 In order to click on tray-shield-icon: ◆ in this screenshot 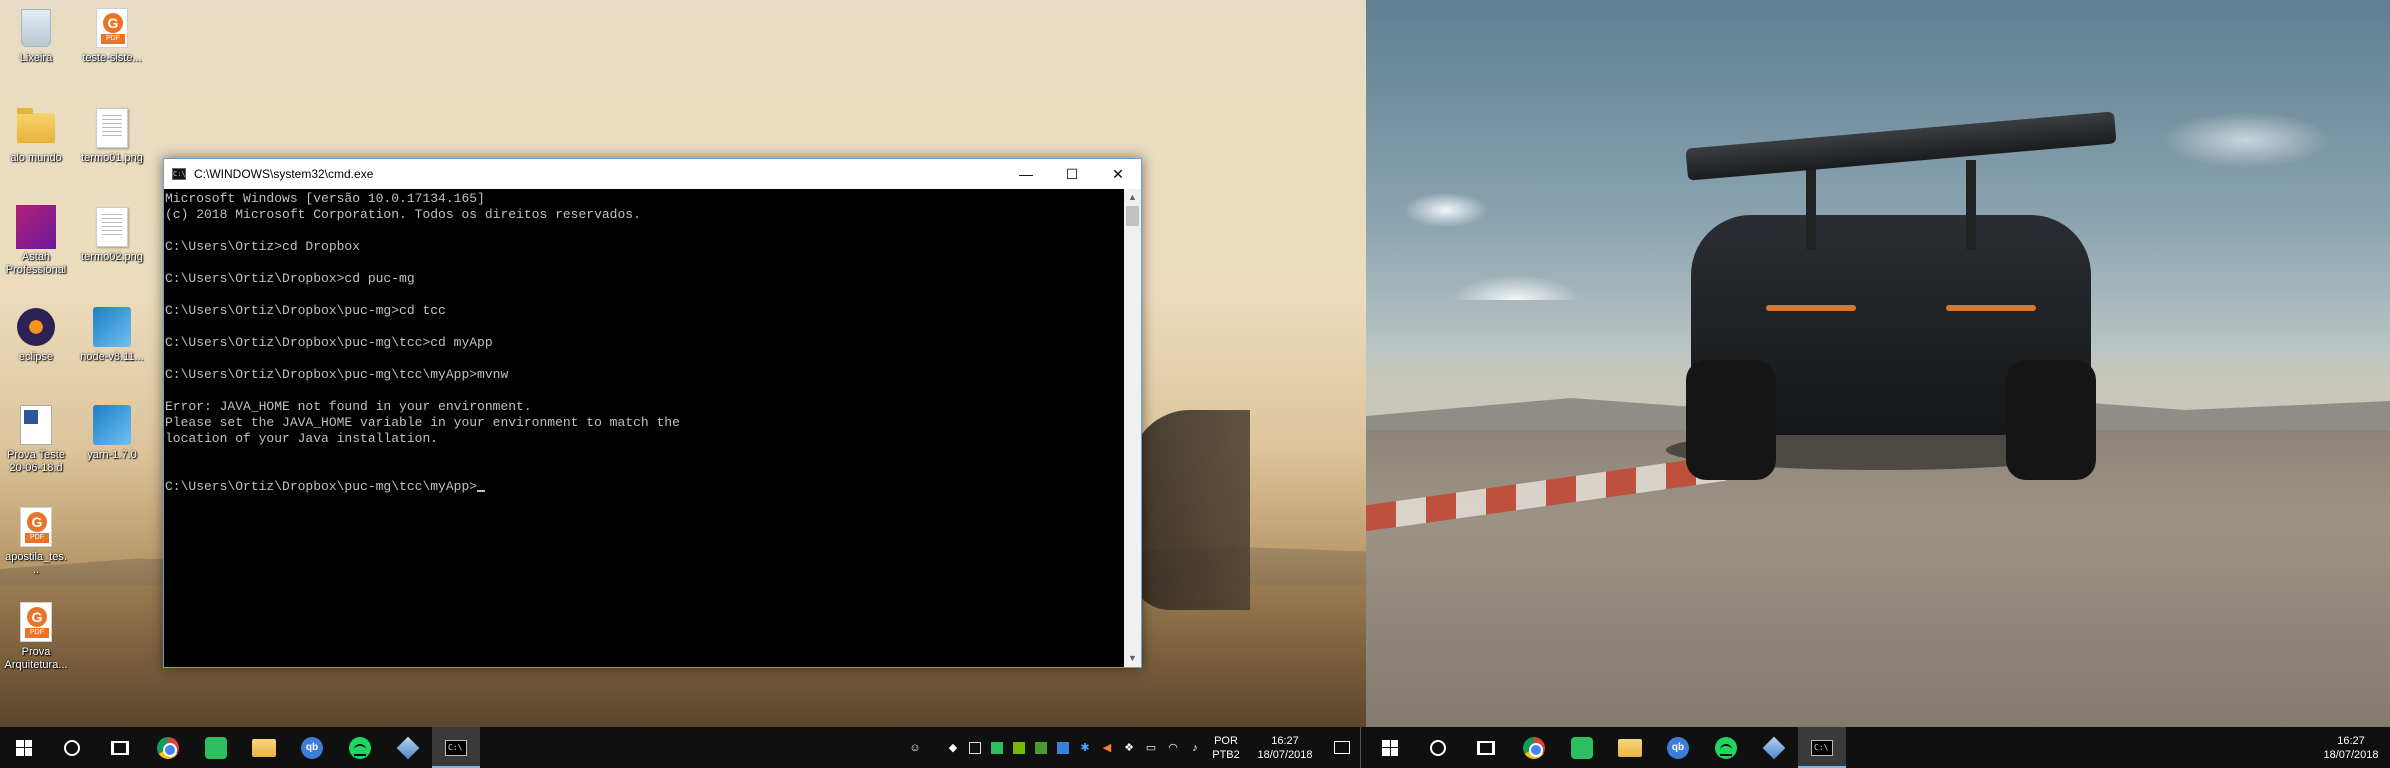, I will do `click(953, 747)`.